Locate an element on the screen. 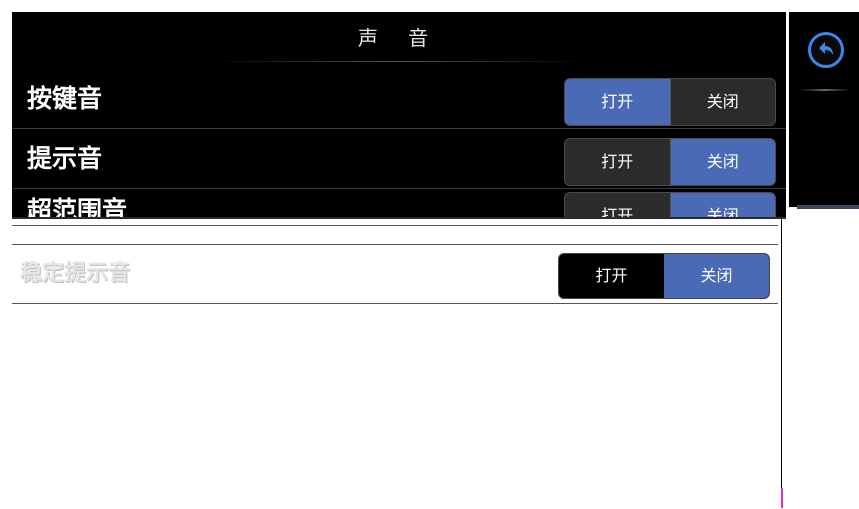  setting-label: 按键音 is located at coordinates (65, 98).